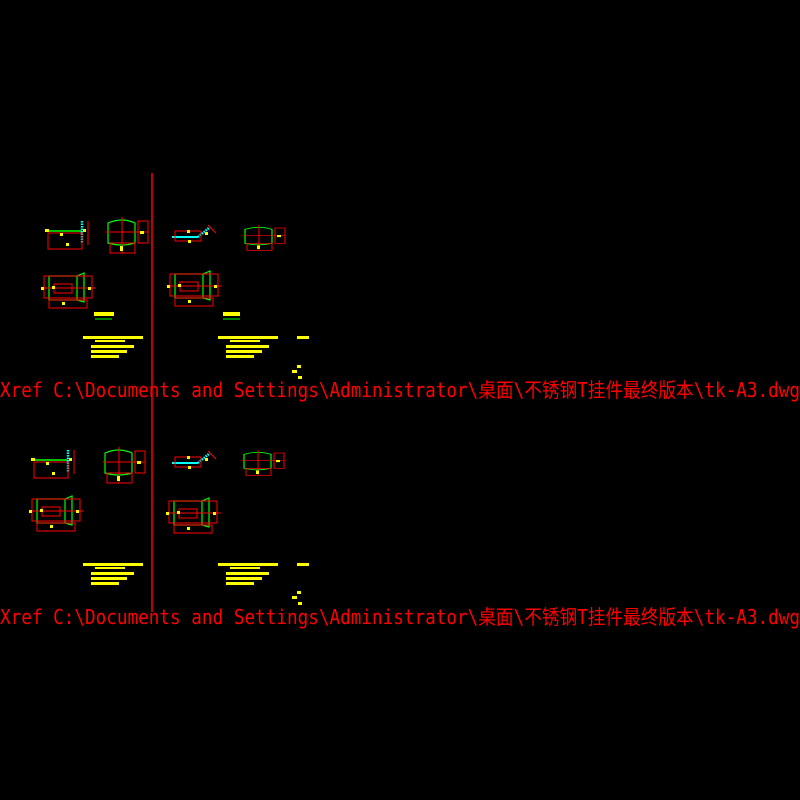  What do you see at coordinates (104, 316) in the screenshot?
I see `view-label-top-left` at bounding box center [104, 316].